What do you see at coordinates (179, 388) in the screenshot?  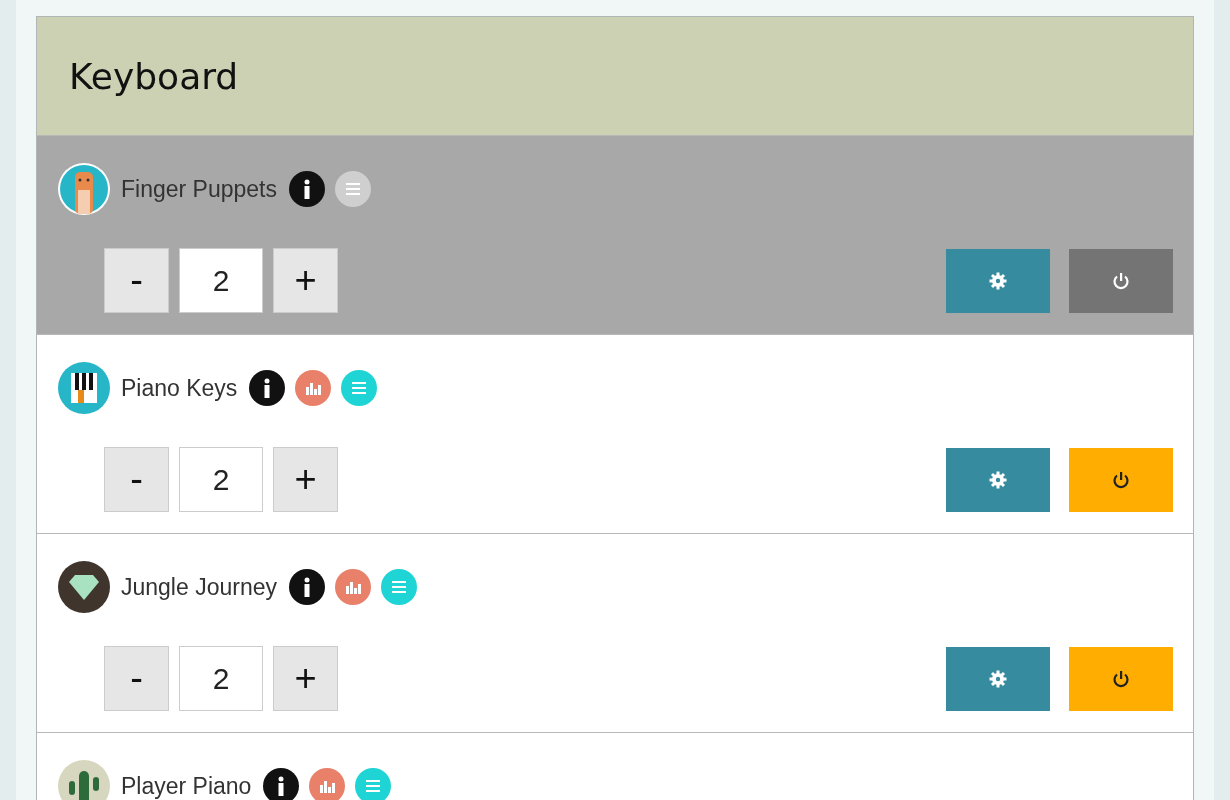 I see `activity-name: Piano Keys` at bounding box center [179, 388].